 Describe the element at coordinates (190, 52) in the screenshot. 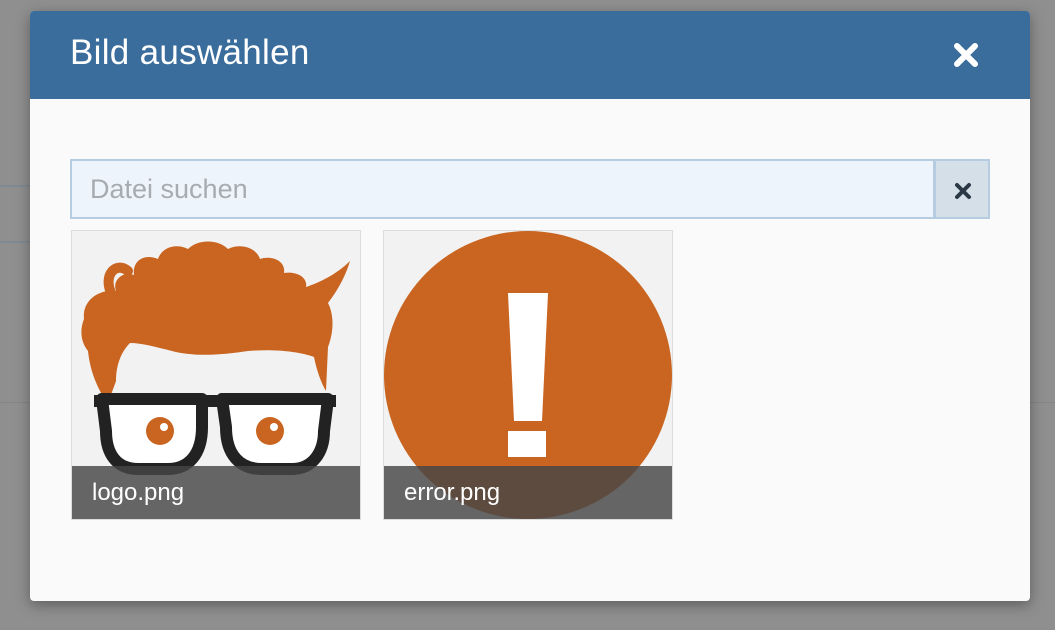

I see `dialog-title: Bild auswählen` at that location.